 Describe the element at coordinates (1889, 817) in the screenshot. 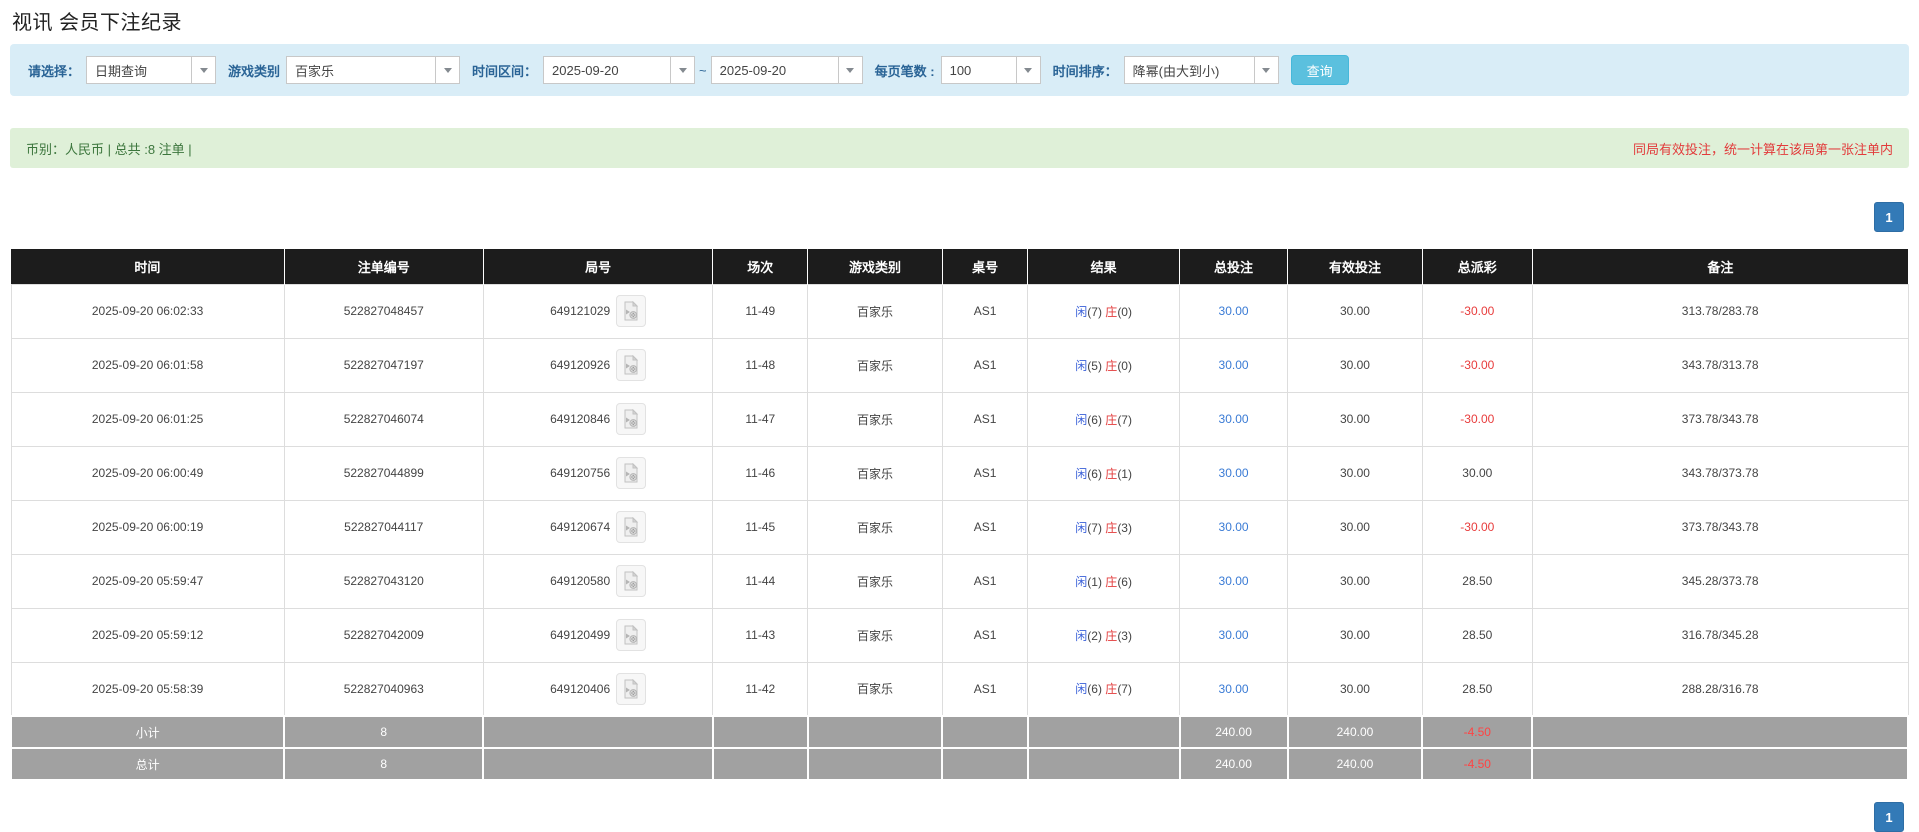

I see `pagination-page-1-bottom: 1` at that location.